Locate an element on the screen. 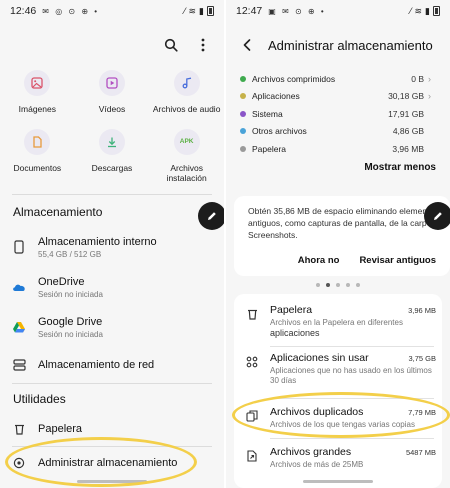  music-icon is located at coordinates (186, 83).